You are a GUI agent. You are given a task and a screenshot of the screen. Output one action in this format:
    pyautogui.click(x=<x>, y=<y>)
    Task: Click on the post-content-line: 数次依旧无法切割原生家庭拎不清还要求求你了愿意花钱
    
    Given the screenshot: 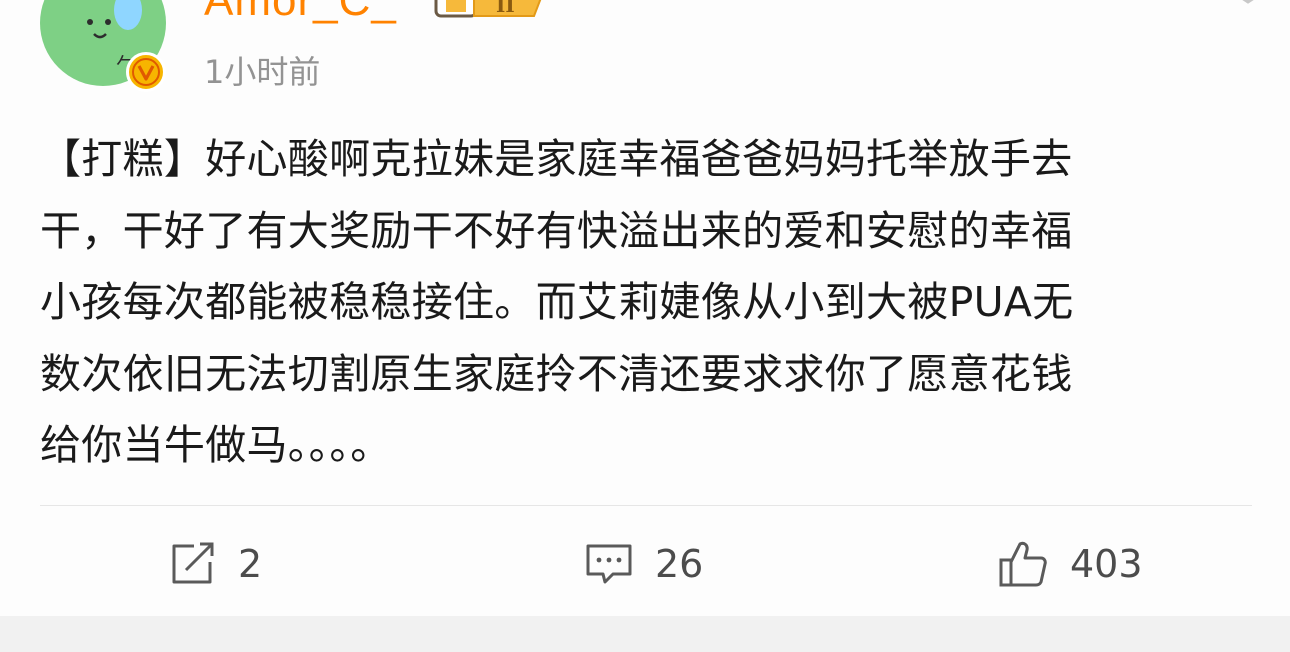 What is the action you would take?
    pyautogui.click(x=556, y=373)
    